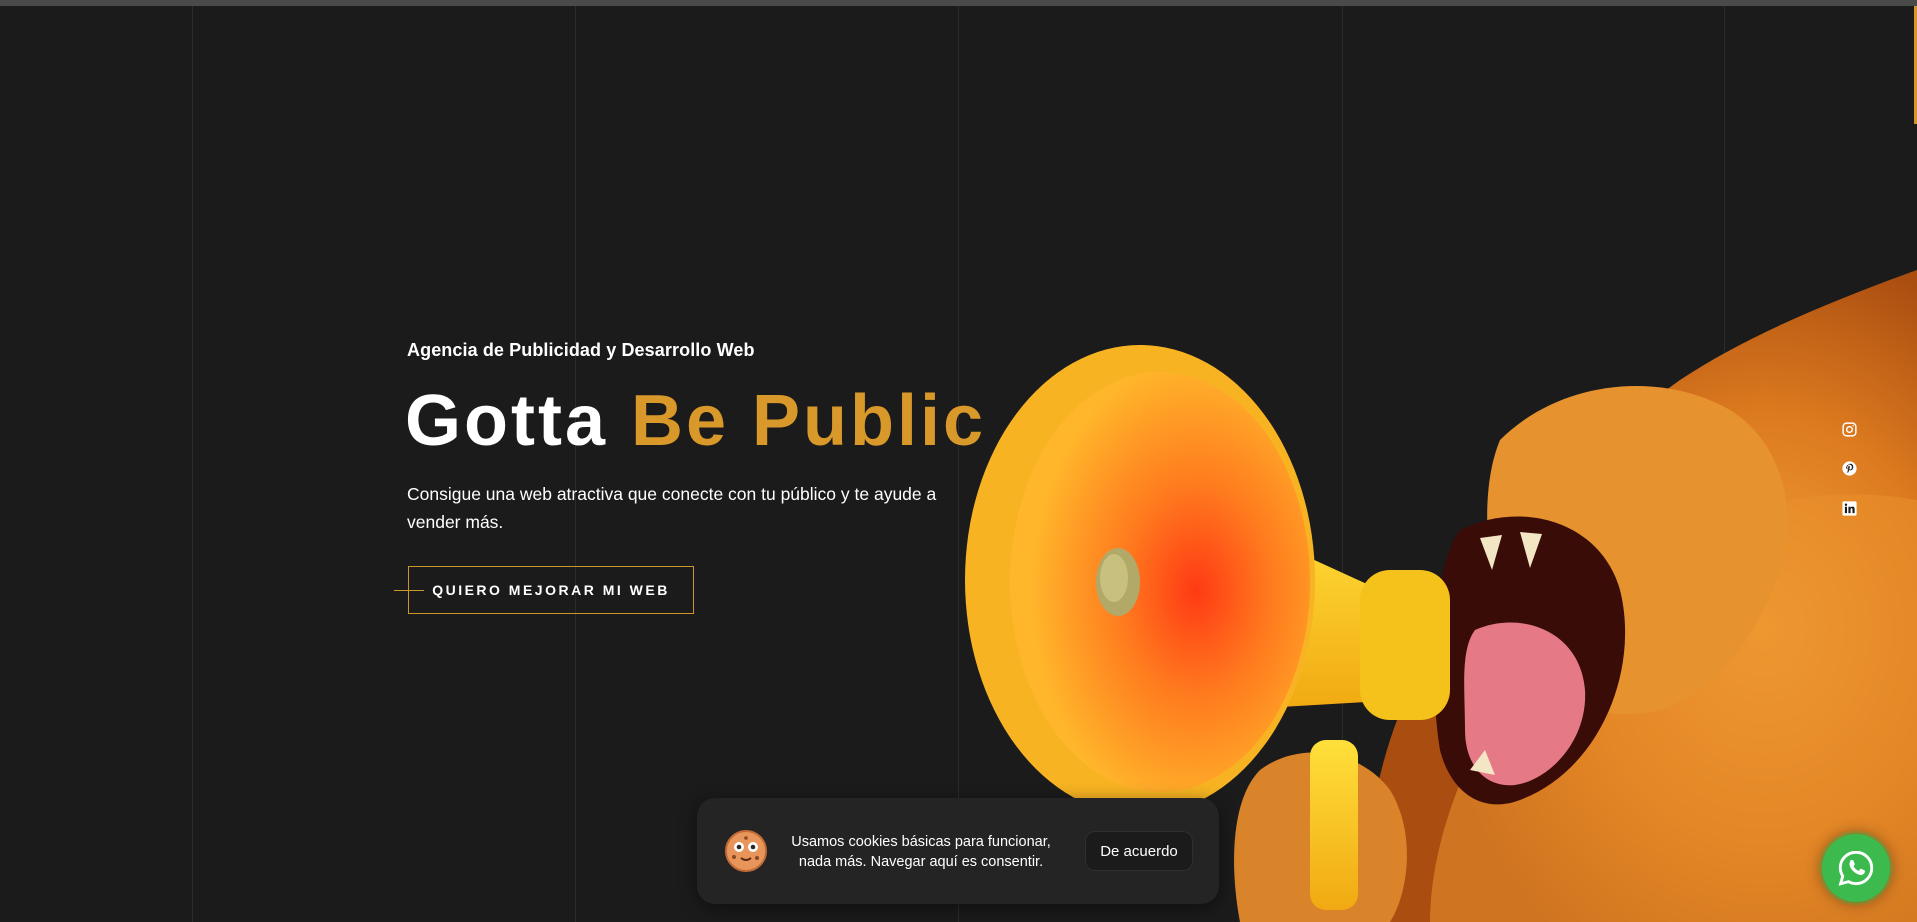 The height and width of the screenshot is (922, 1917). I want to click on pinterest-icon, so click(1849, 468).